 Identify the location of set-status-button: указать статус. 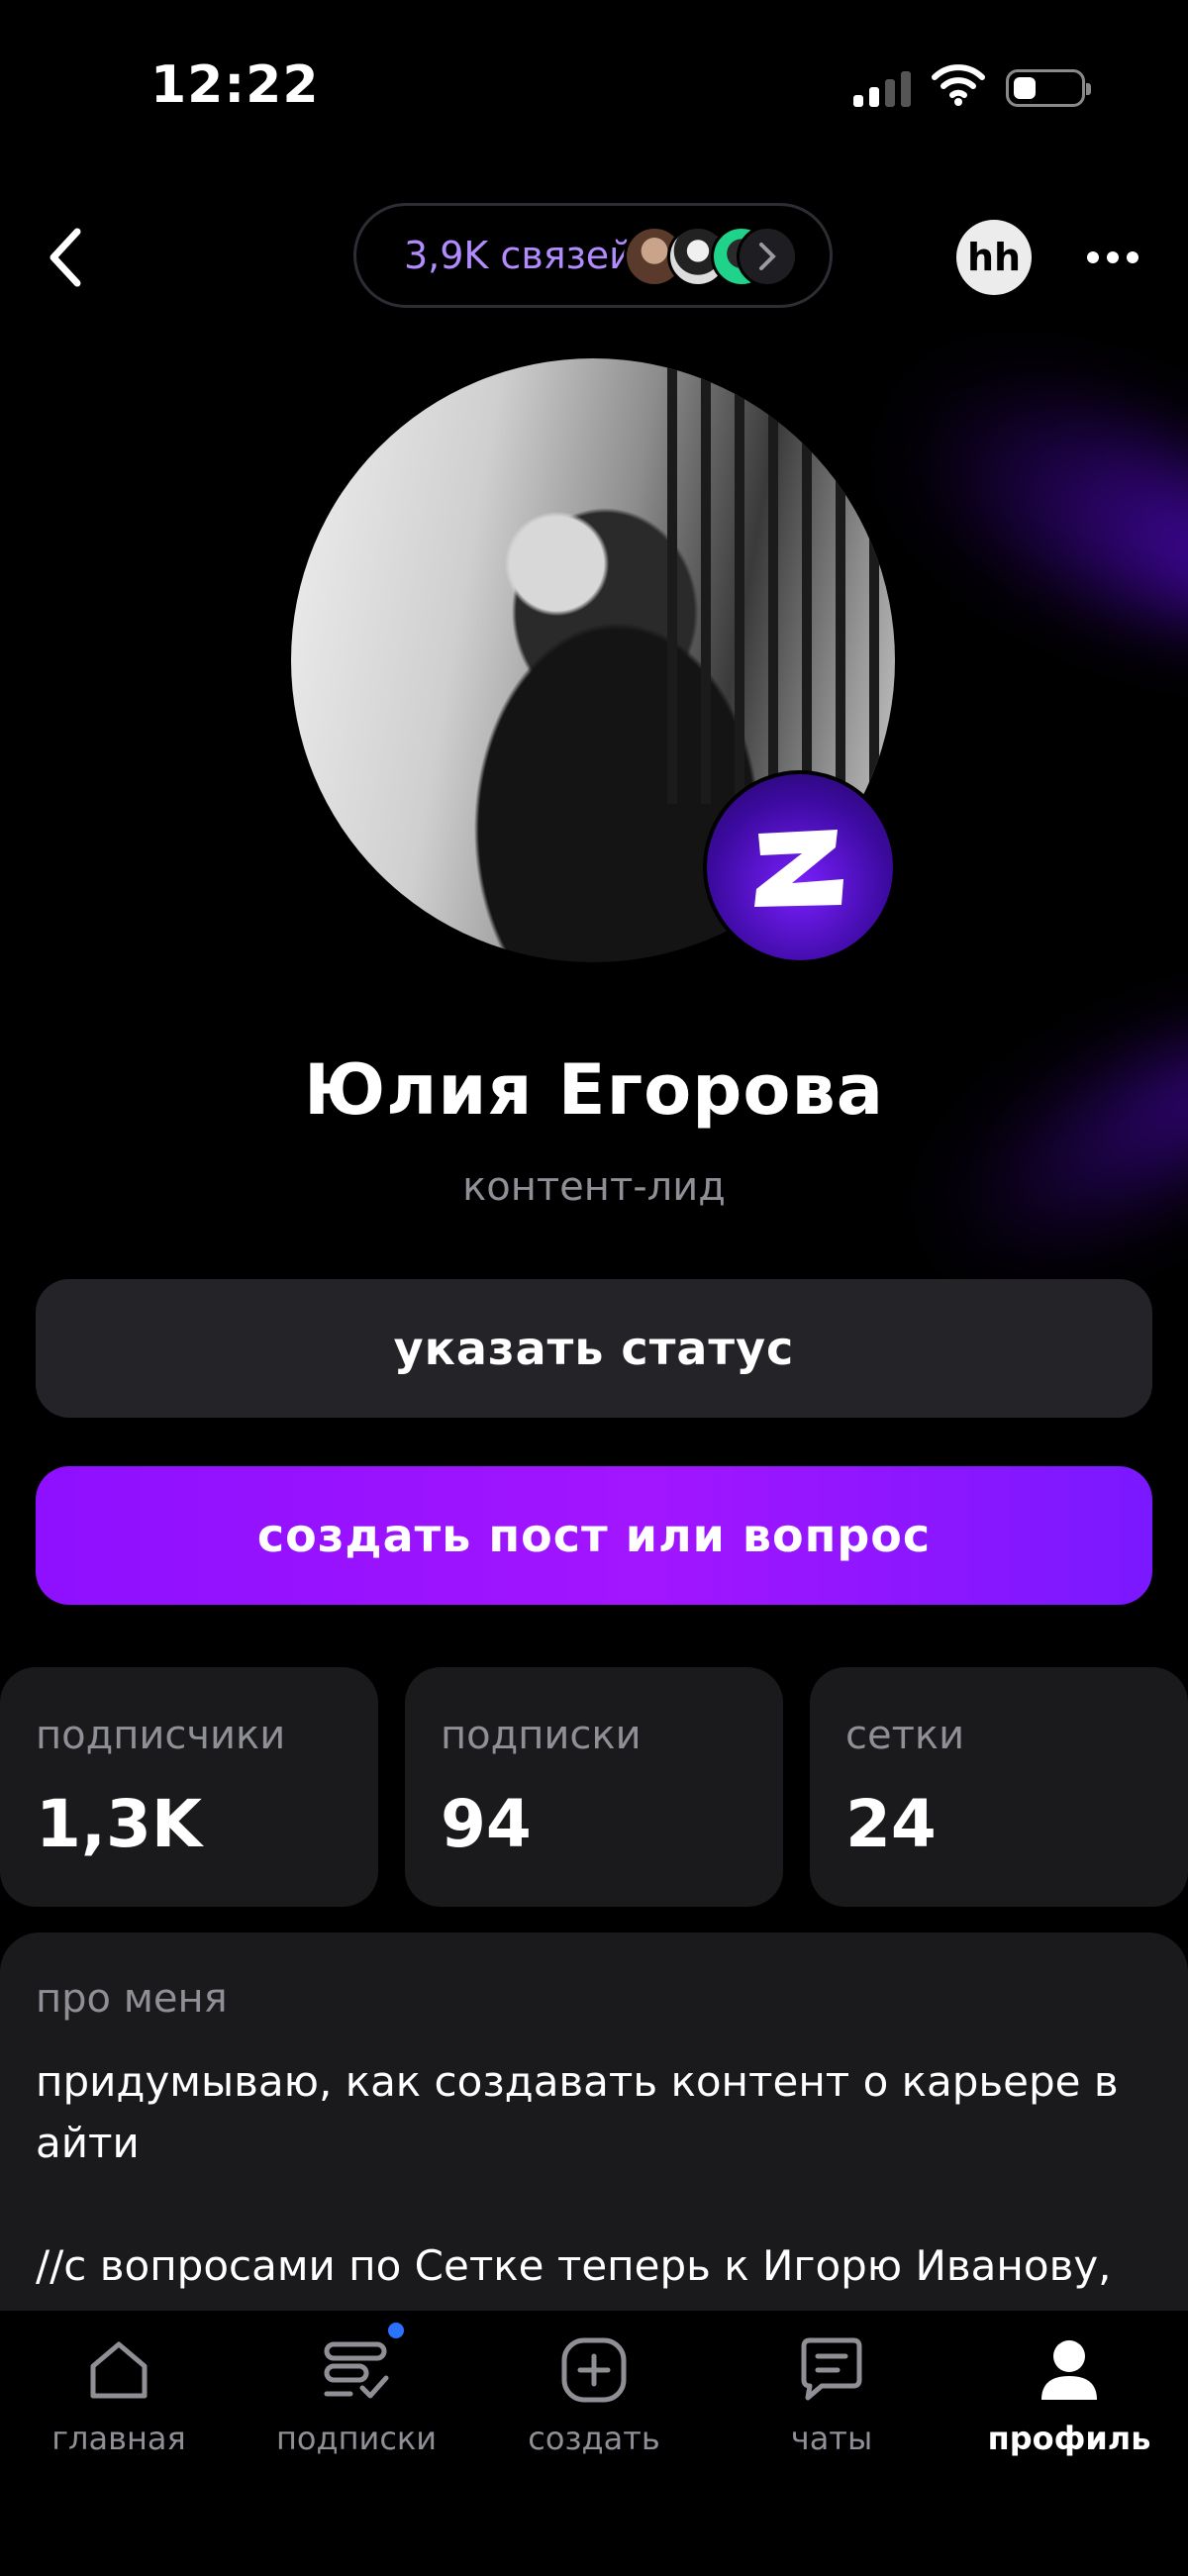
(594, 1349).